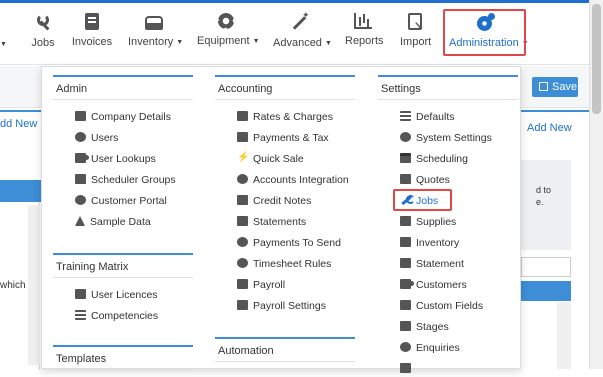  I want to click on floppy-icon, so click(543, 86).